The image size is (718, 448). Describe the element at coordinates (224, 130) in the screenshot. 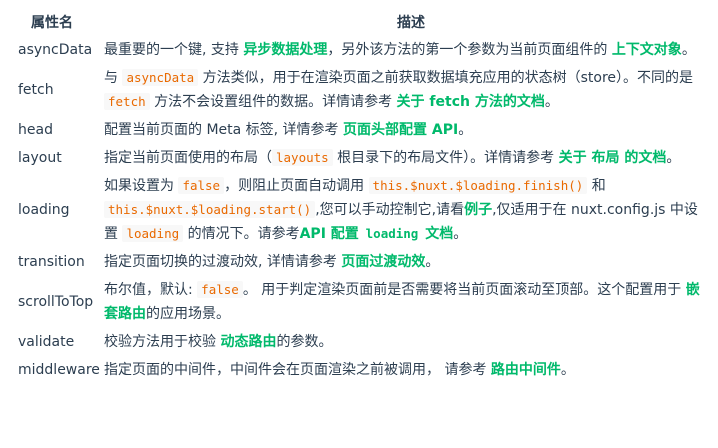

I see `description-text: 配置当前页面的 Meta 标签, 详情参考` at that location.